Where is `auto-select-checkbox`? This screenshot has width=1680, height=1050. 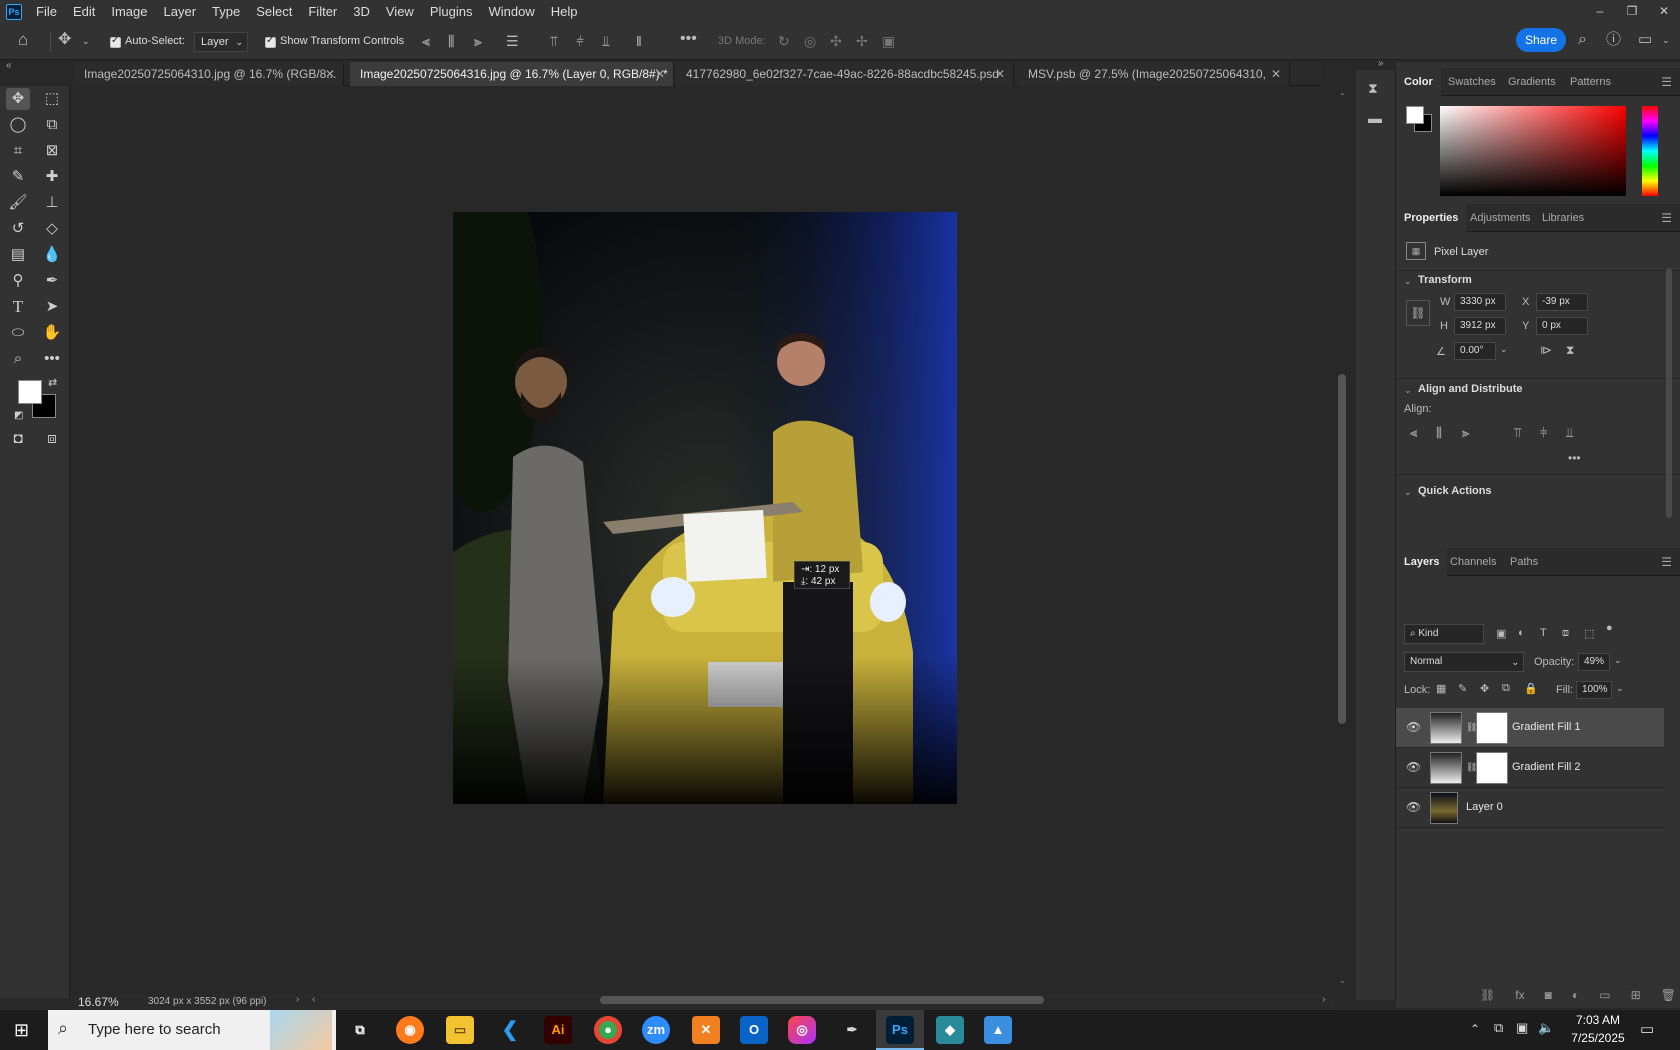 auto-select-checkbox is located at coordinates (115, 42).